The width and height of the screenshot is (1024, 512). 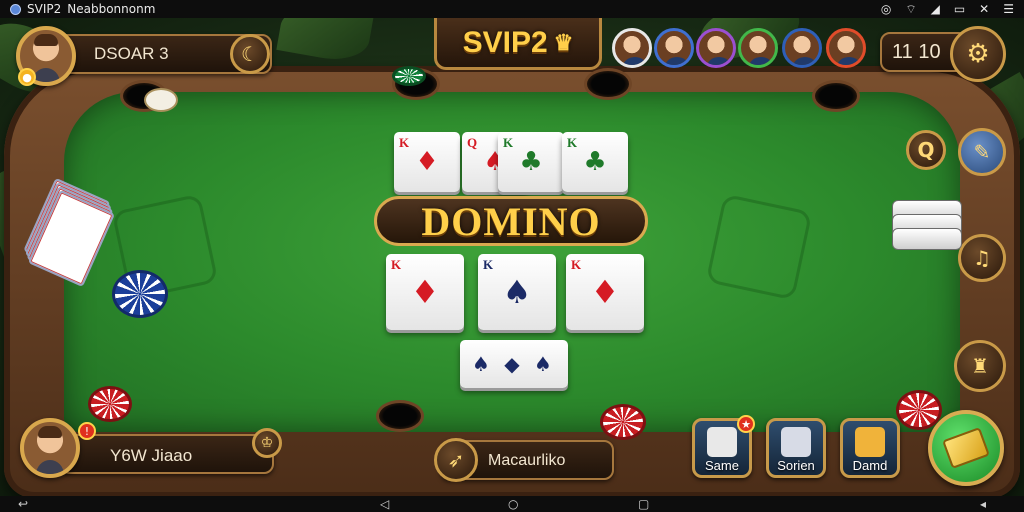 I want to click on leaf-decoration, so click(x=325, y=42).